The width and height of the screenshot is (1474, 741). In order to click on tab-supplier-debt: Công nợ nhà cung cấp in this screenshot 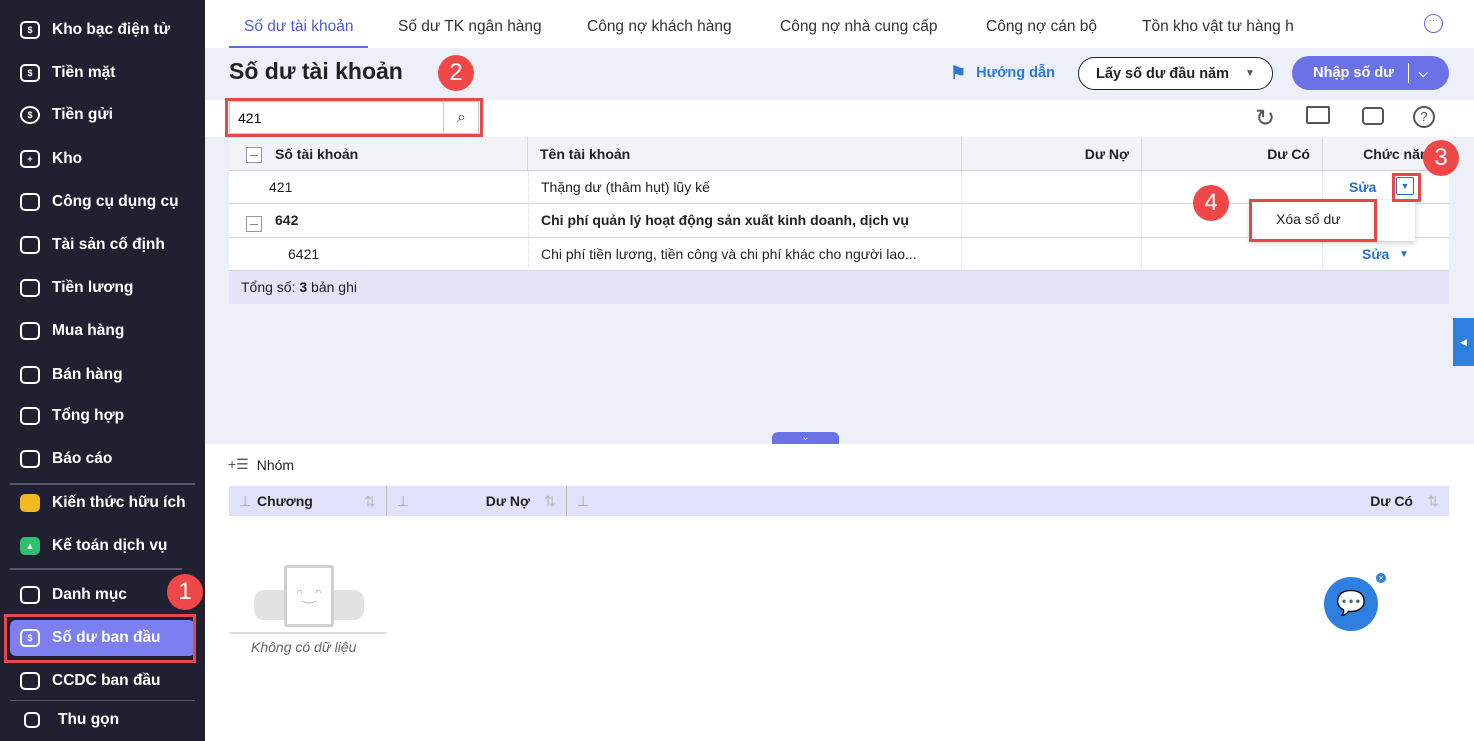, I will do `click(859, 24)`.